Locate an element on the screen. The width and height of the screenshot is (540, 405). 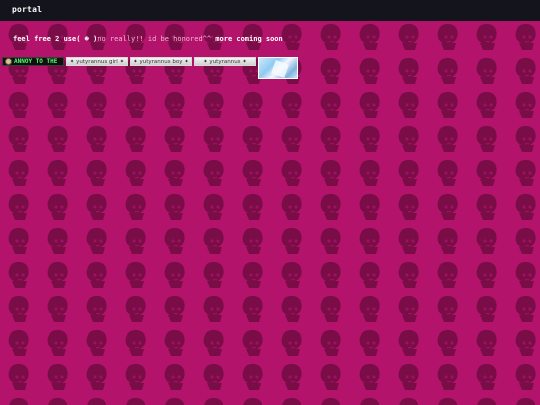
yutyrannus-boy-button: ✦ yutyrannus boy ✦ is located at coordinates (161, 61).